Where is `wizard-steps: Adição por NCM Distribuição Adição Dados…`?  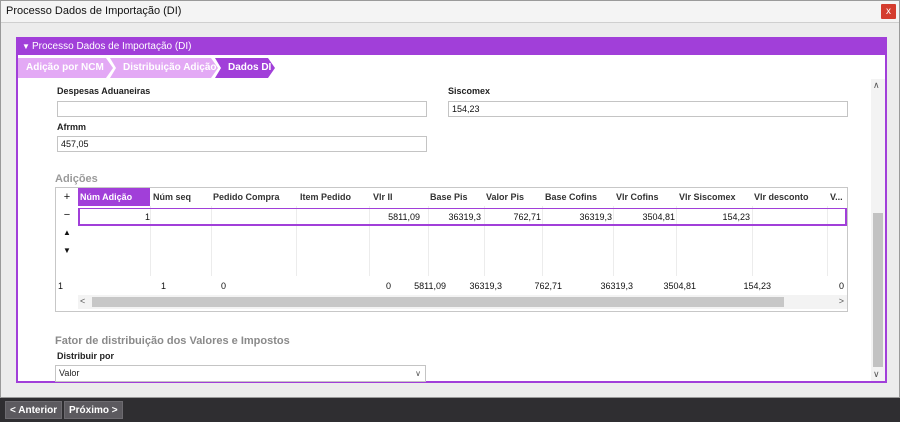
wizard-steps: Adição por NCM Distribuição Adição Dados… is located at coordinates (168, 68).